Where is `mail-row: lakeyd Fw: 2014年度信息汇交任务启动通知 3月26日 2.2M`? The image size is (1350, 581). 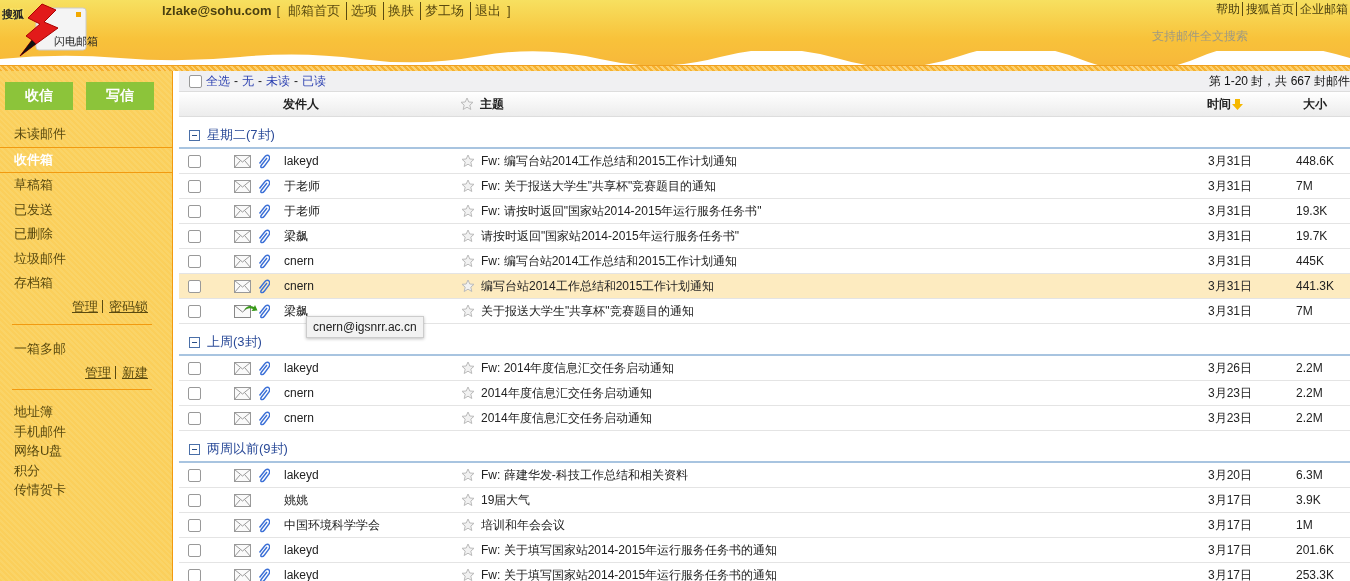
mail-row: lakeyd Fw: 2014年度信息汇交任务启动通知 3月26日 2.2M is located at coordinates (764, 368).